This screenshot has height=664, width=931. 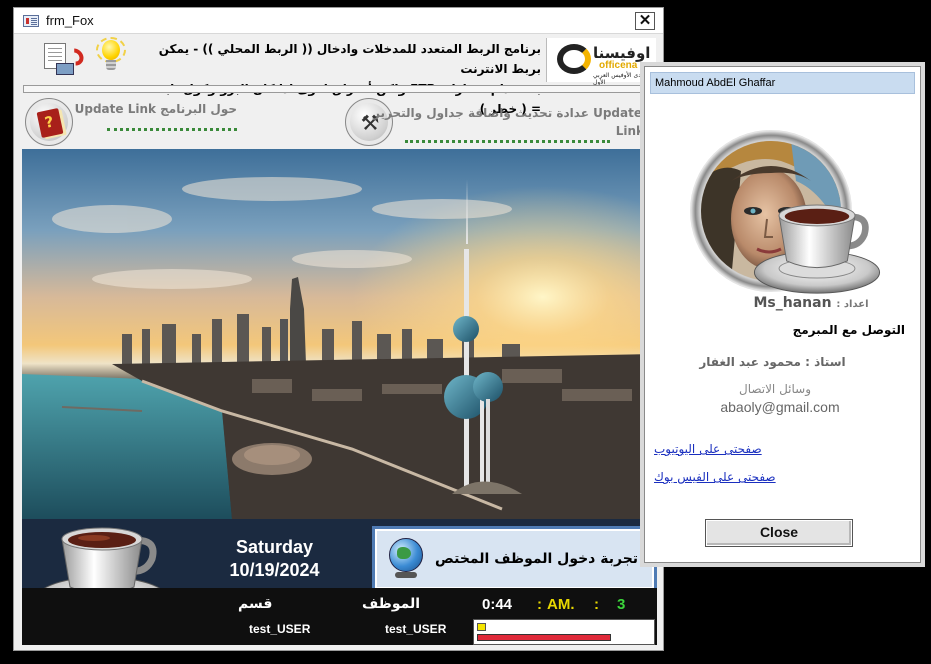 I want to click on prepared-by: اعداد : Ms_hanan, so click(x=811, y=303).